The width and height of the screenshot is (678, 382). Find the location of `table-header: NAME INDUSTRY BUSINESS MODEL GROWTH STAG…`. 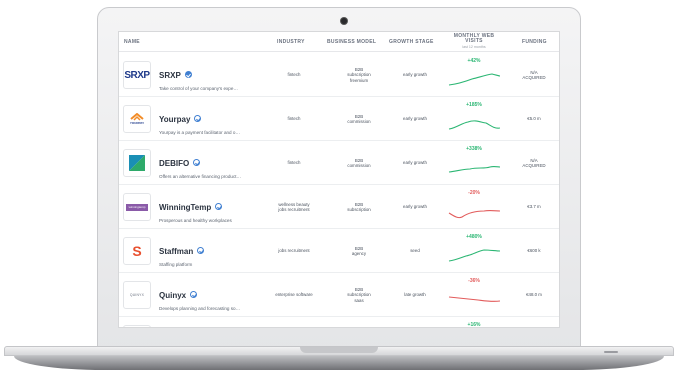

table-header: NAME INDUSTRY BUSINESS MODEL GROWTH STAG… is located at coordinates (339, 42).